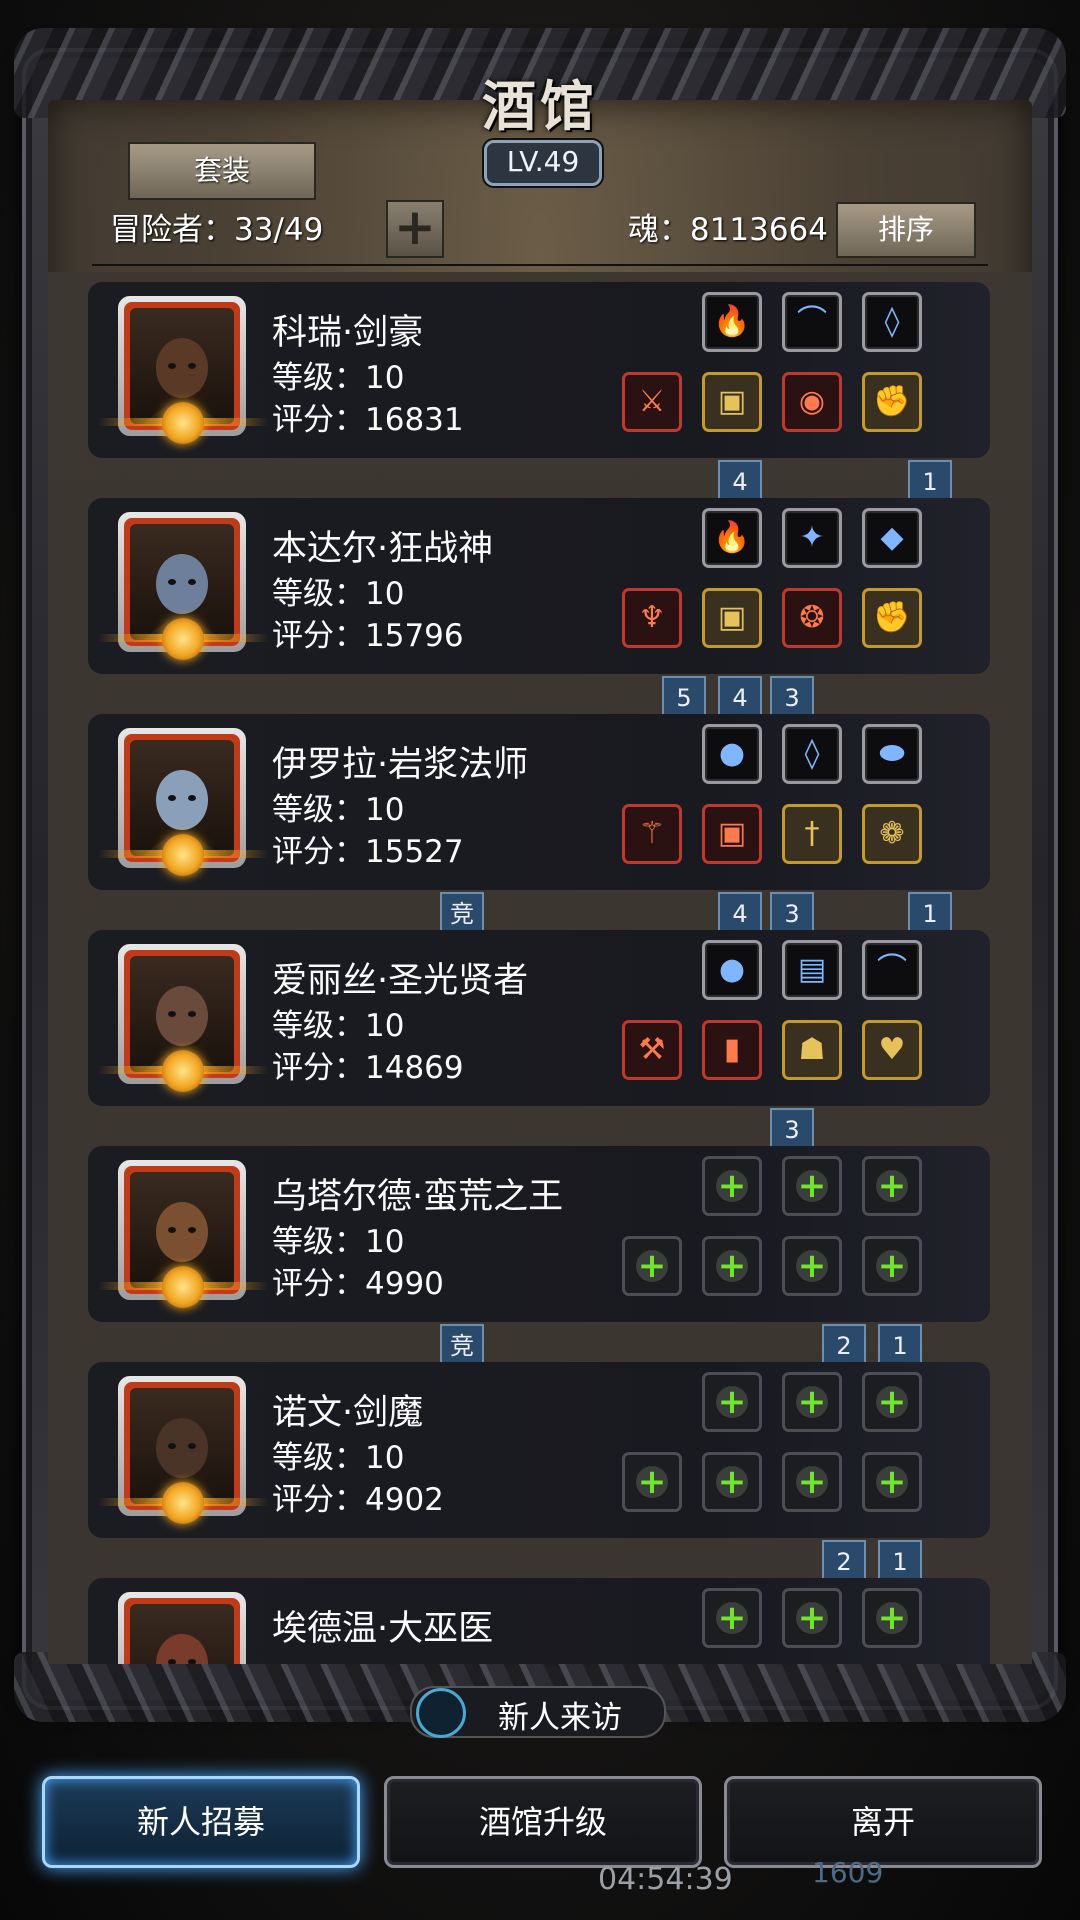 The image size is (1080, 1920). I want to click on leave-button: 离开, so click(883, 1822).